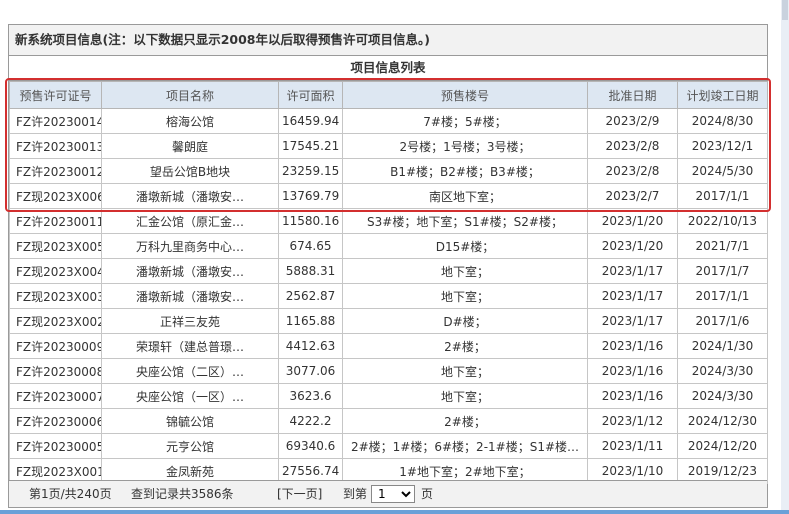  What do you see at coordinates (70, 494) in the screenshot?
I see `page-info: 第1页/共240页` at bounding box center [70, 494].